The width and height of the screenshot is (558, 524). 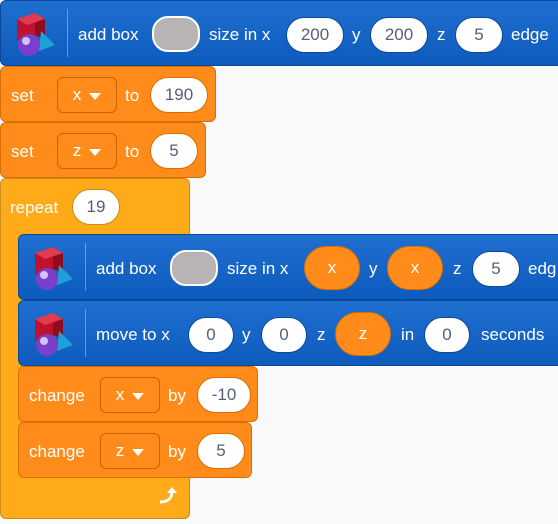 I want to click on repeat-count-input: 19, so click(x=96, y=207).